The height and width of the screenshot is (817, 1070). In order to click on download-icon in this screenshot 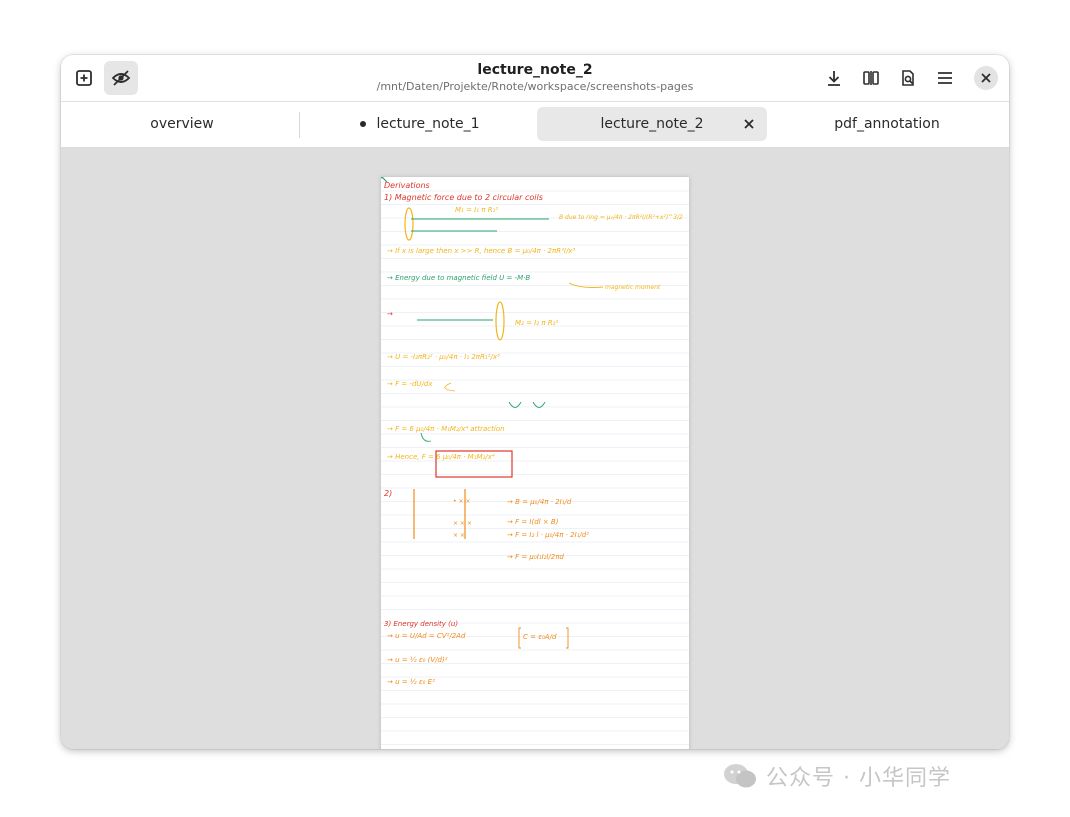, I will do `click(834, 78)`.